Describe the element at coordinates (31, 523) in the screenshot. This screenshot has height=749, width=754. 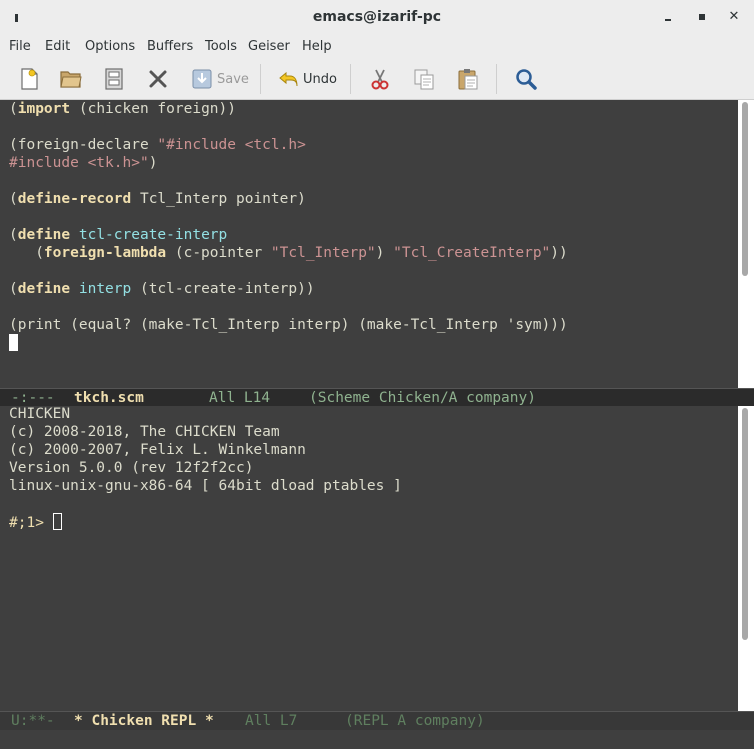
I see `repl-prompt: #;1>` at that location.